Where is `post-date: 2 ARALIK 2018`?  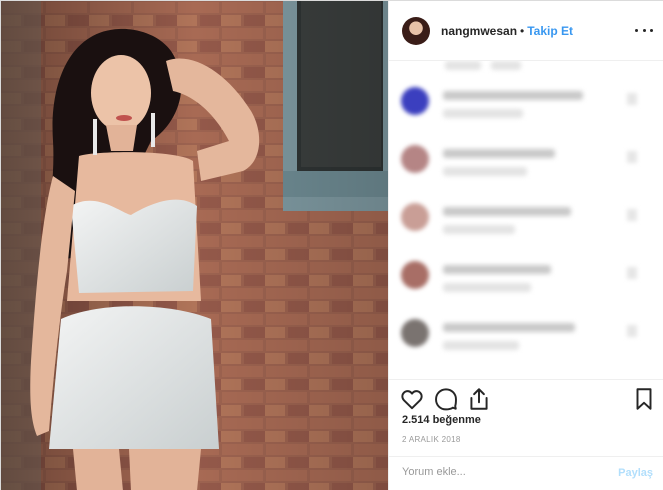 post-date: 2 ARALIK 2018 is located at coordinates (431, 439).